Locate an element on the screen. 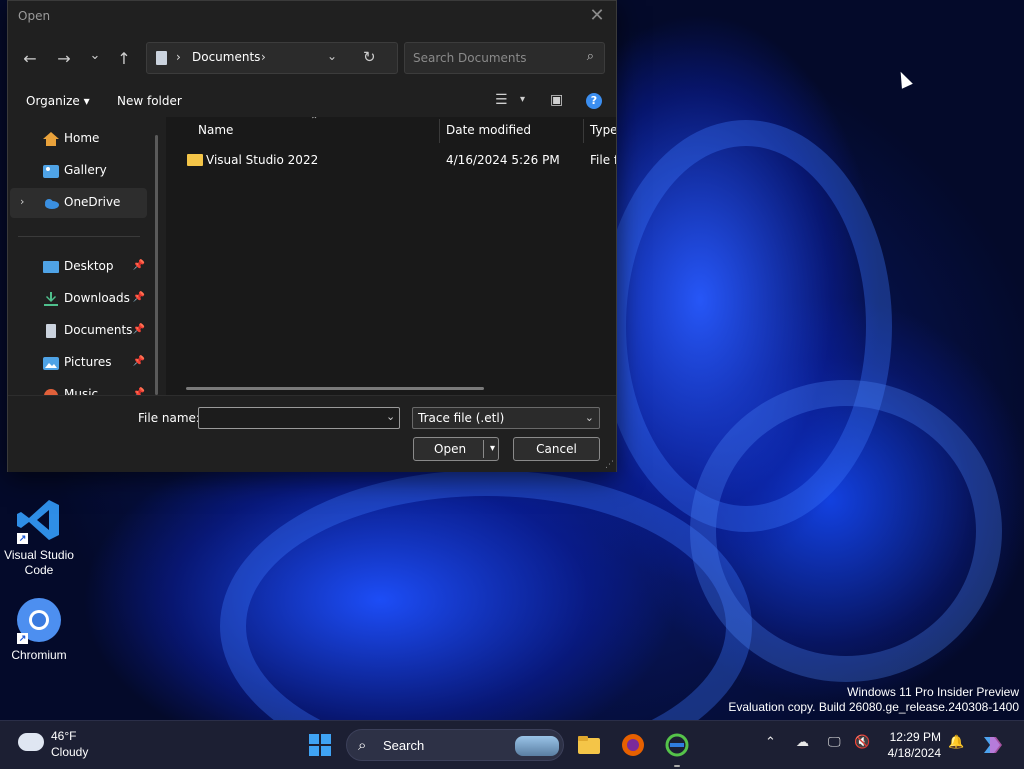  open-options-dropdown-icon: ▾ is located at coordinates (492, 449).